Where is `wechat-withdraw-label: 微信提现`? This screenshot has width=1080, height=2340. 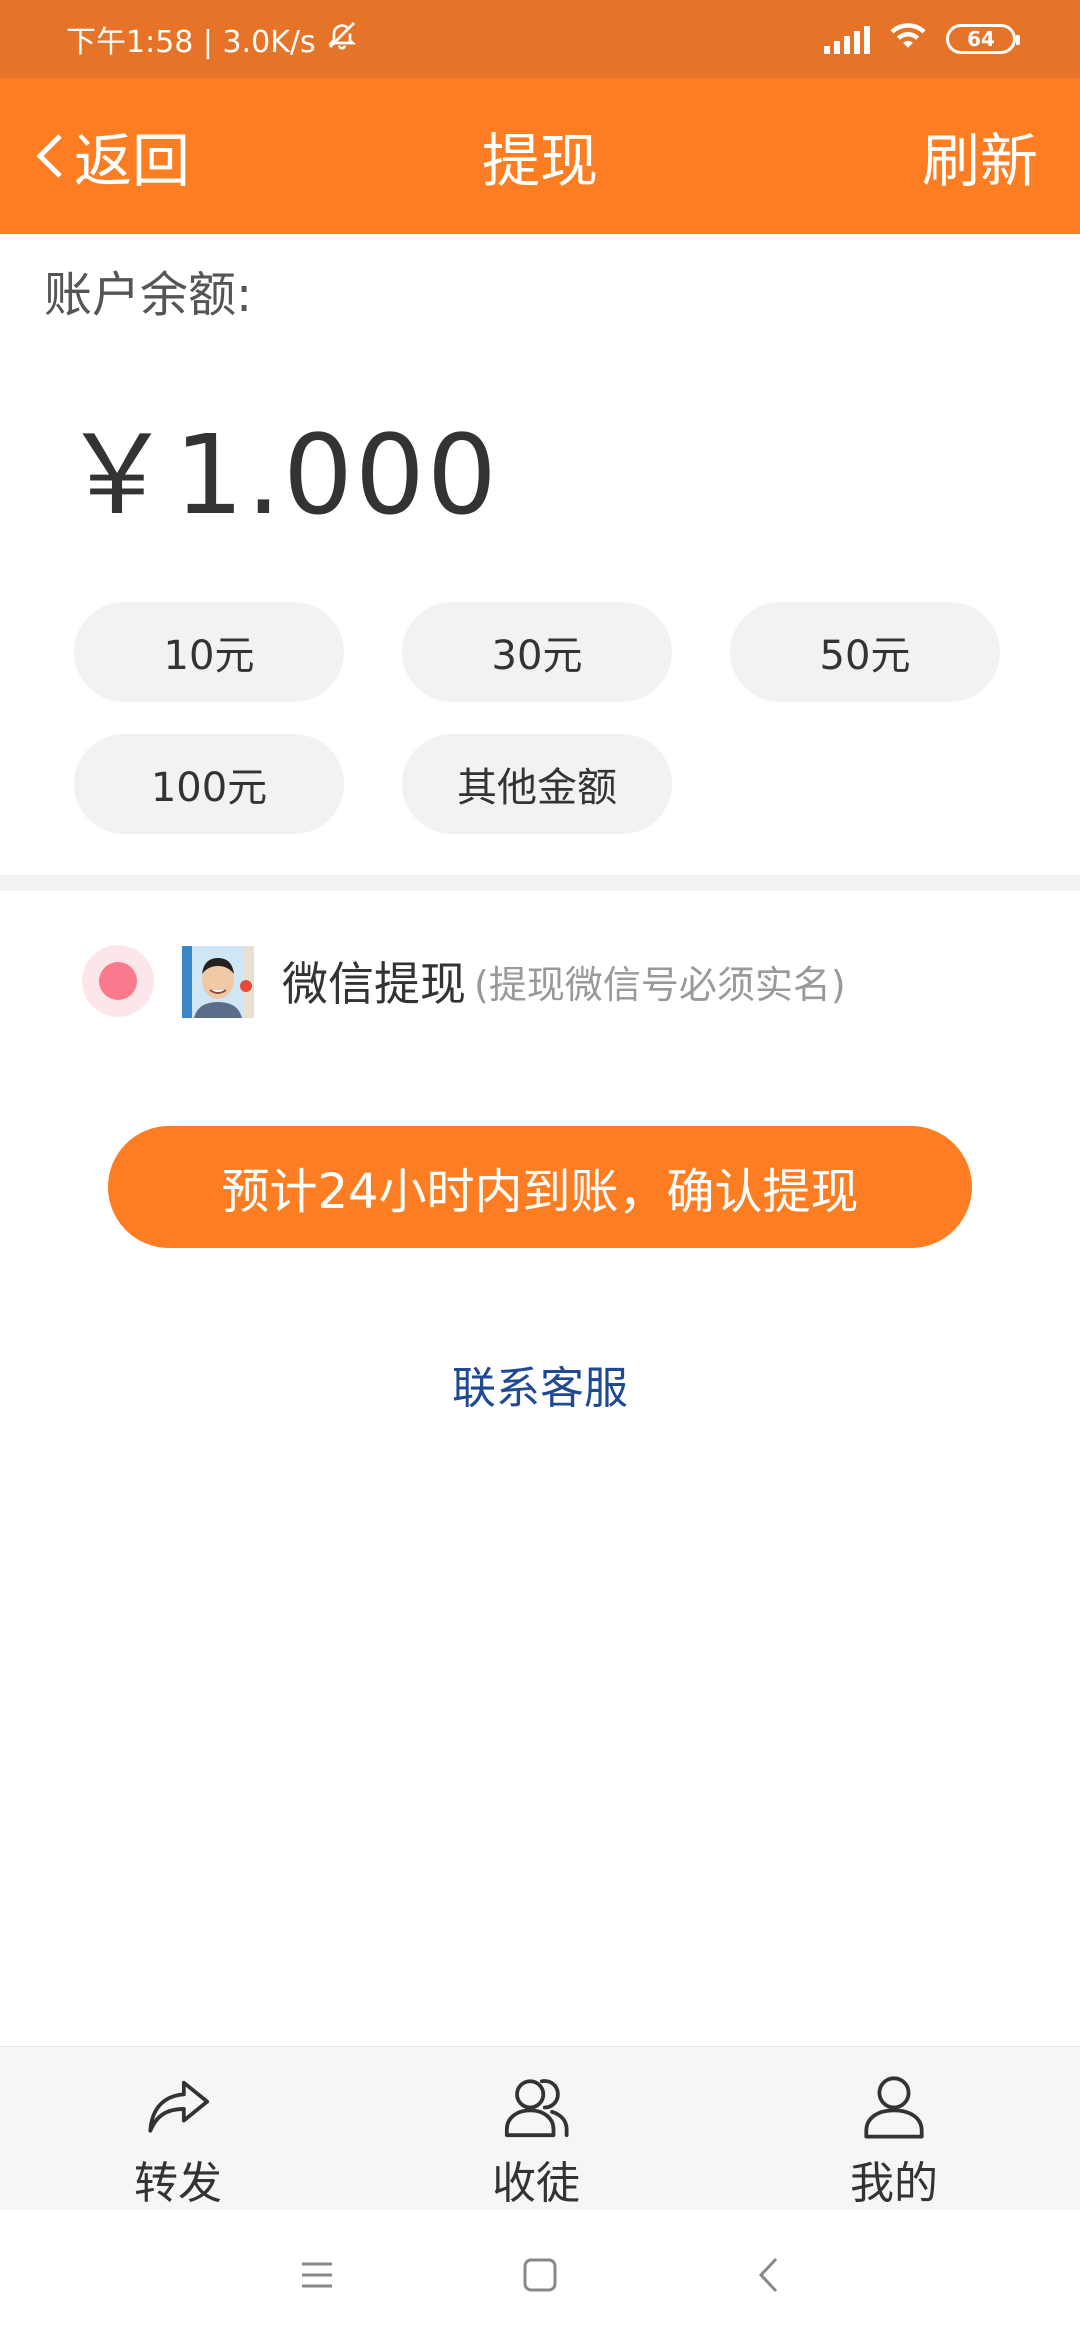 wechat-withdraw-label: 微信提现 is located at coordinates (374, 984).